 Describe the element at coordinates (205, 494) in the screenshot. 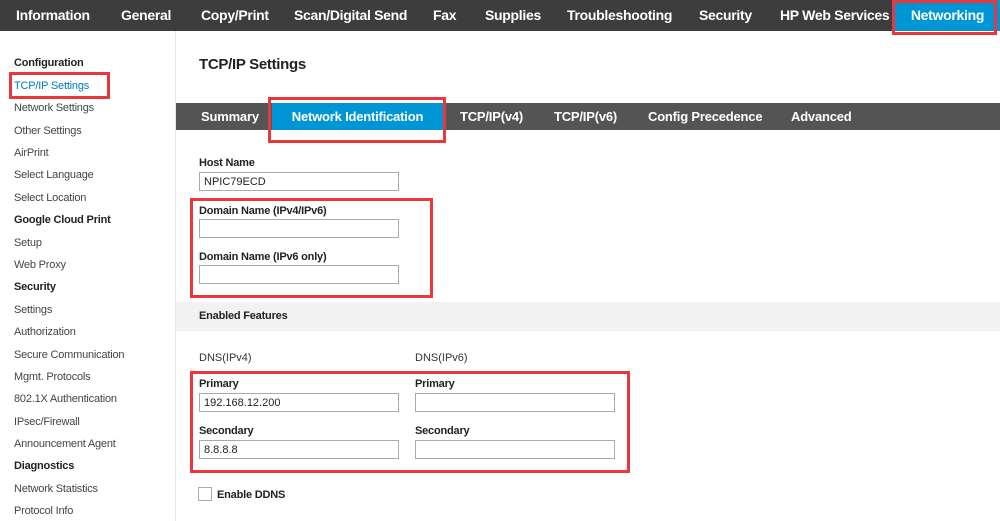

I see `enable-ddns-checkbox` at that location.